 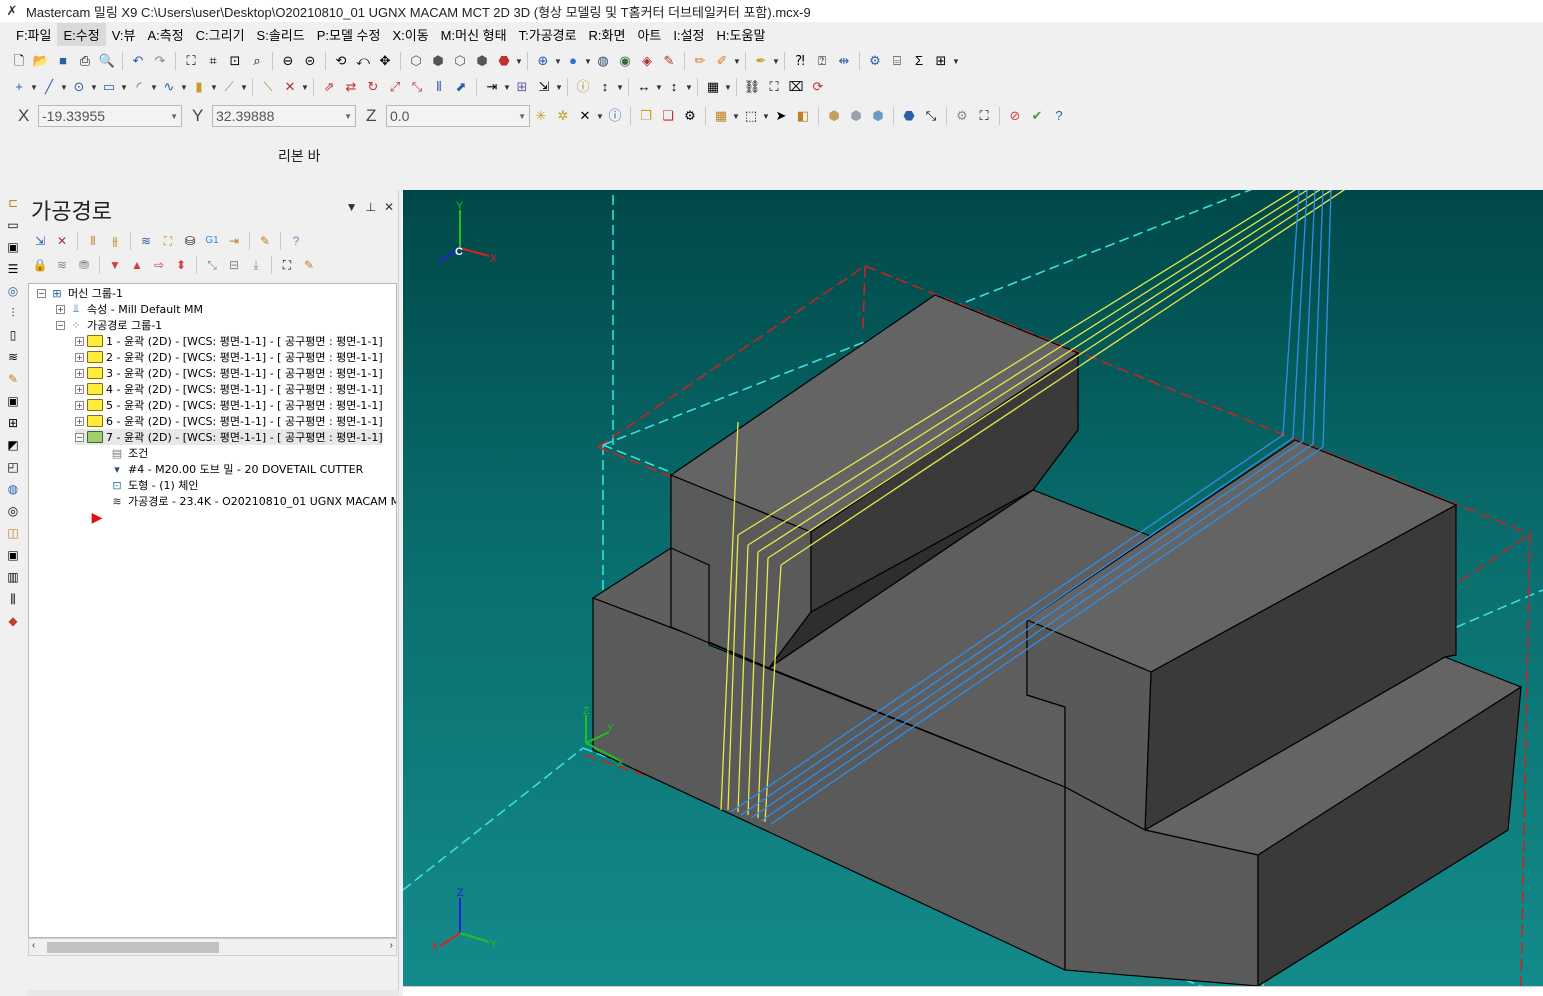 What do you see at coordinates (115, 241) in the screenshot?
I see `regen-dirty-icon: ⫵` at bounding box center [115, 241].